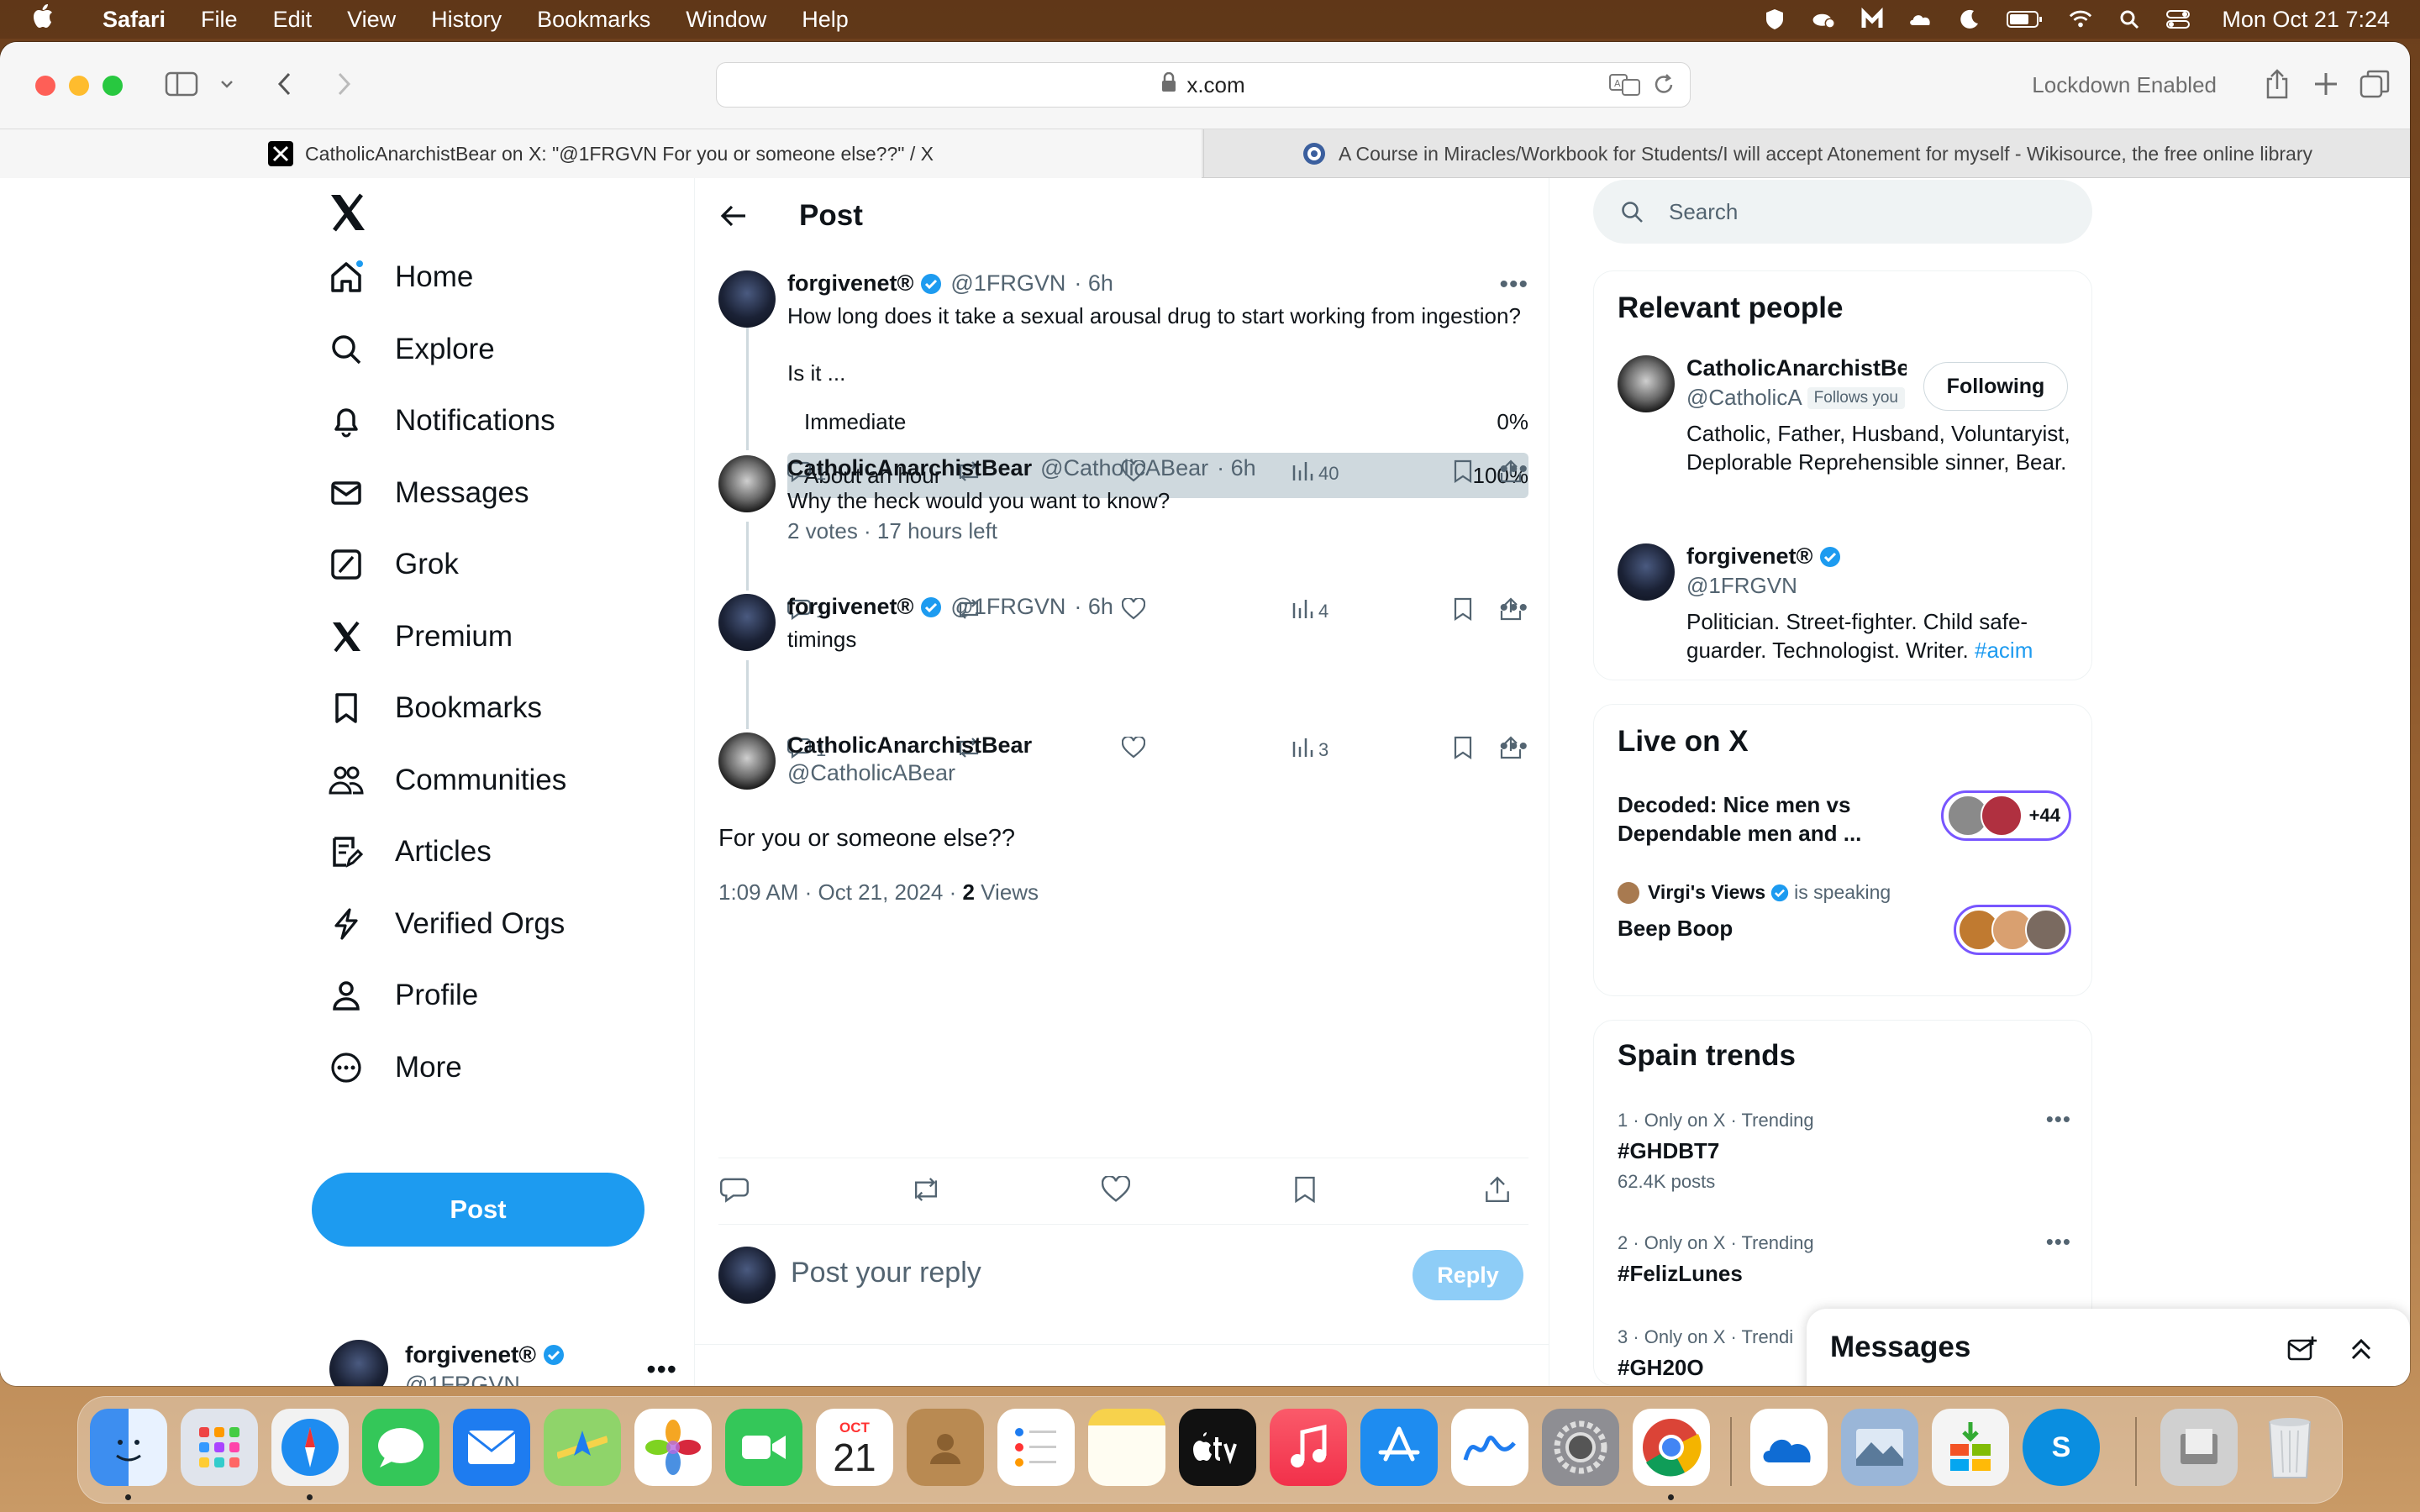 This screenshot has width=2420, height=1512. Describe the element at coordinates (1498, 1192) in the screenshot. I see `share-action` at that location.